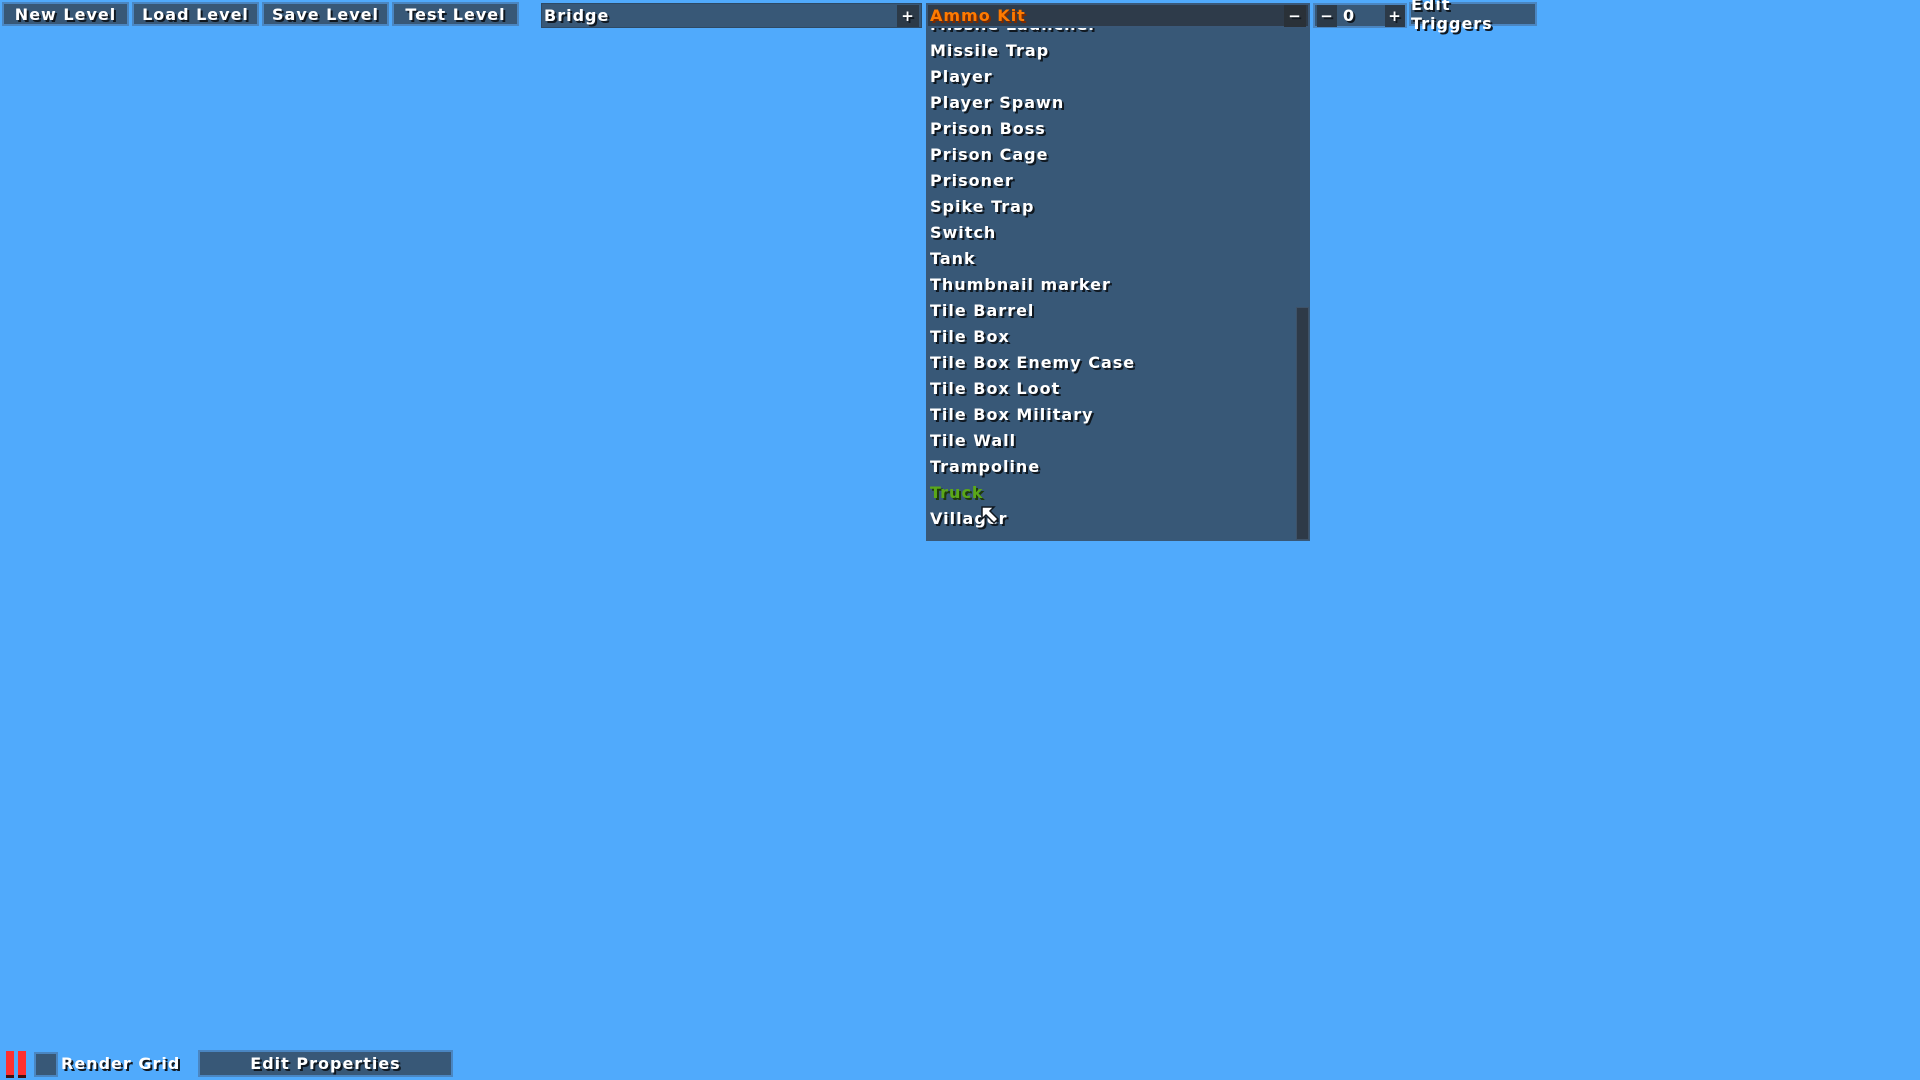 The height and width of the screenshot is (1080, 1920). Describe the element at coordinates (988, 129) in the screenshot. I see `entity-list-item: Prison Boss` at that location.